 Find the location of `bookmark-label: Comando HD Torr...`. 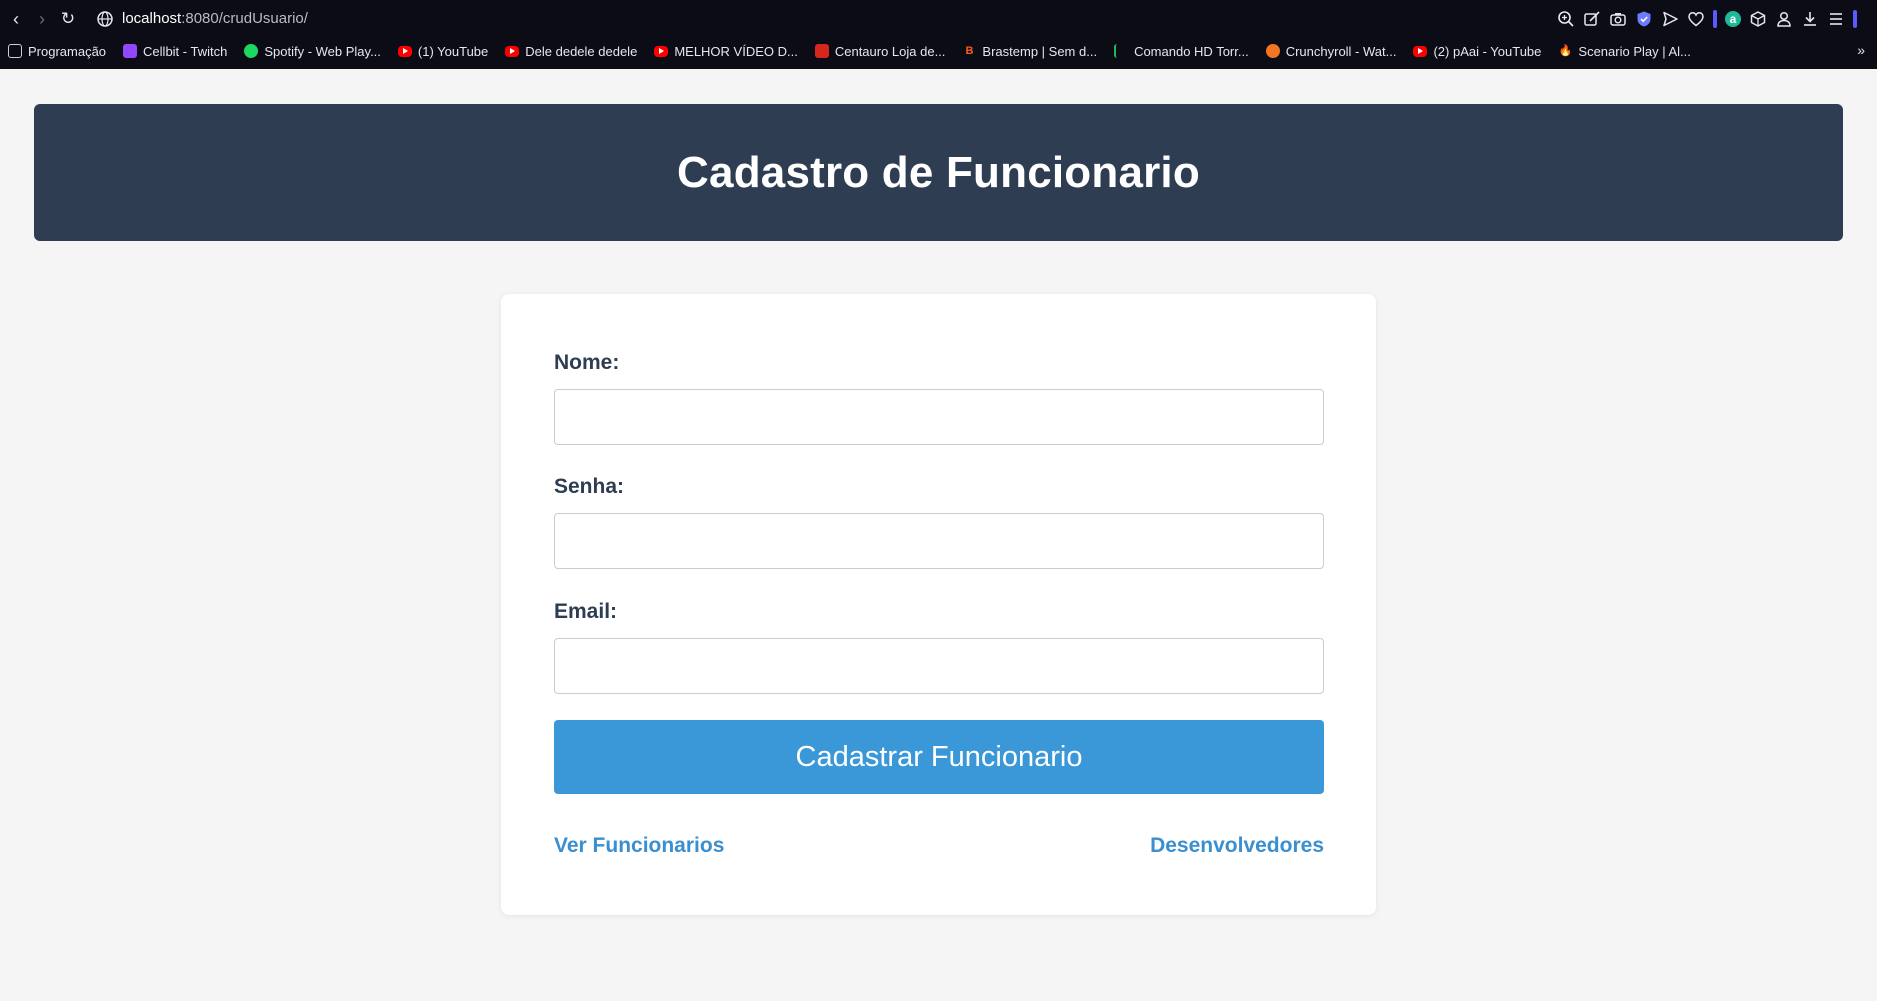

bookmark-label: Comando HD Torr... is located at coordinates (1191, 51).